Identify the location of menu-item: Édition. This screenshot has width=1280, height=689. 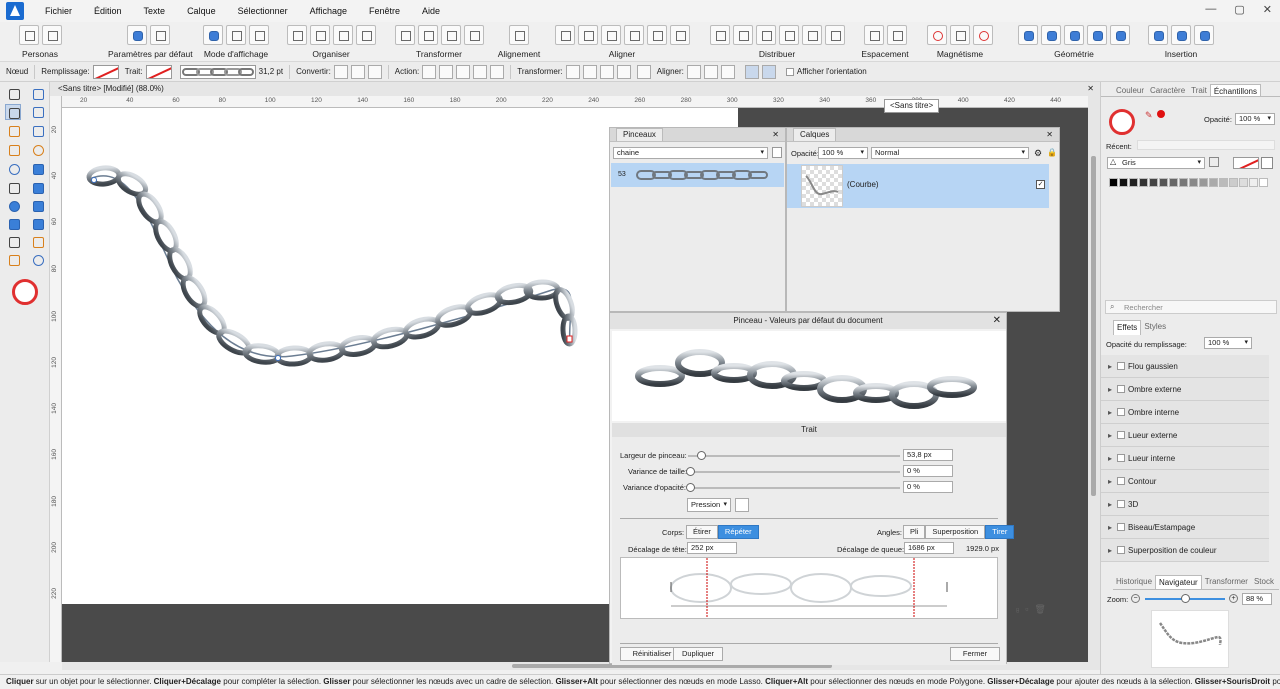
(108, 11).